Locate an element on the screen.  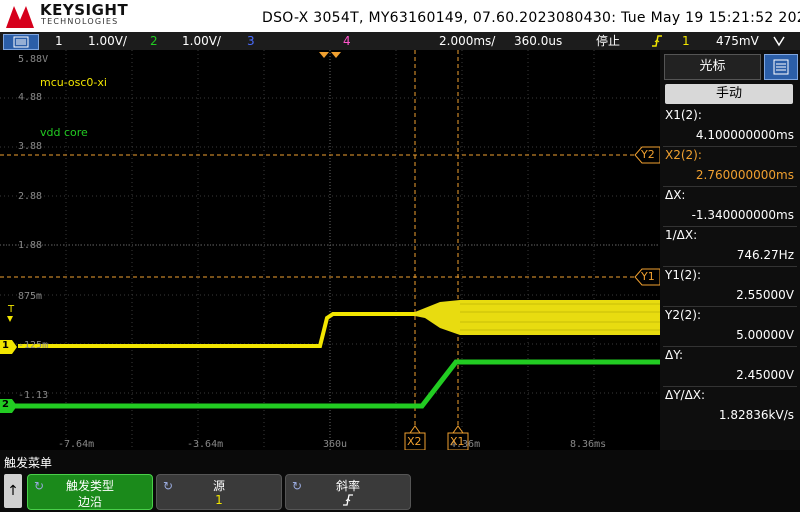
ch1-annotation: mcu-osc0-xi is located at coordinates (73, 82).